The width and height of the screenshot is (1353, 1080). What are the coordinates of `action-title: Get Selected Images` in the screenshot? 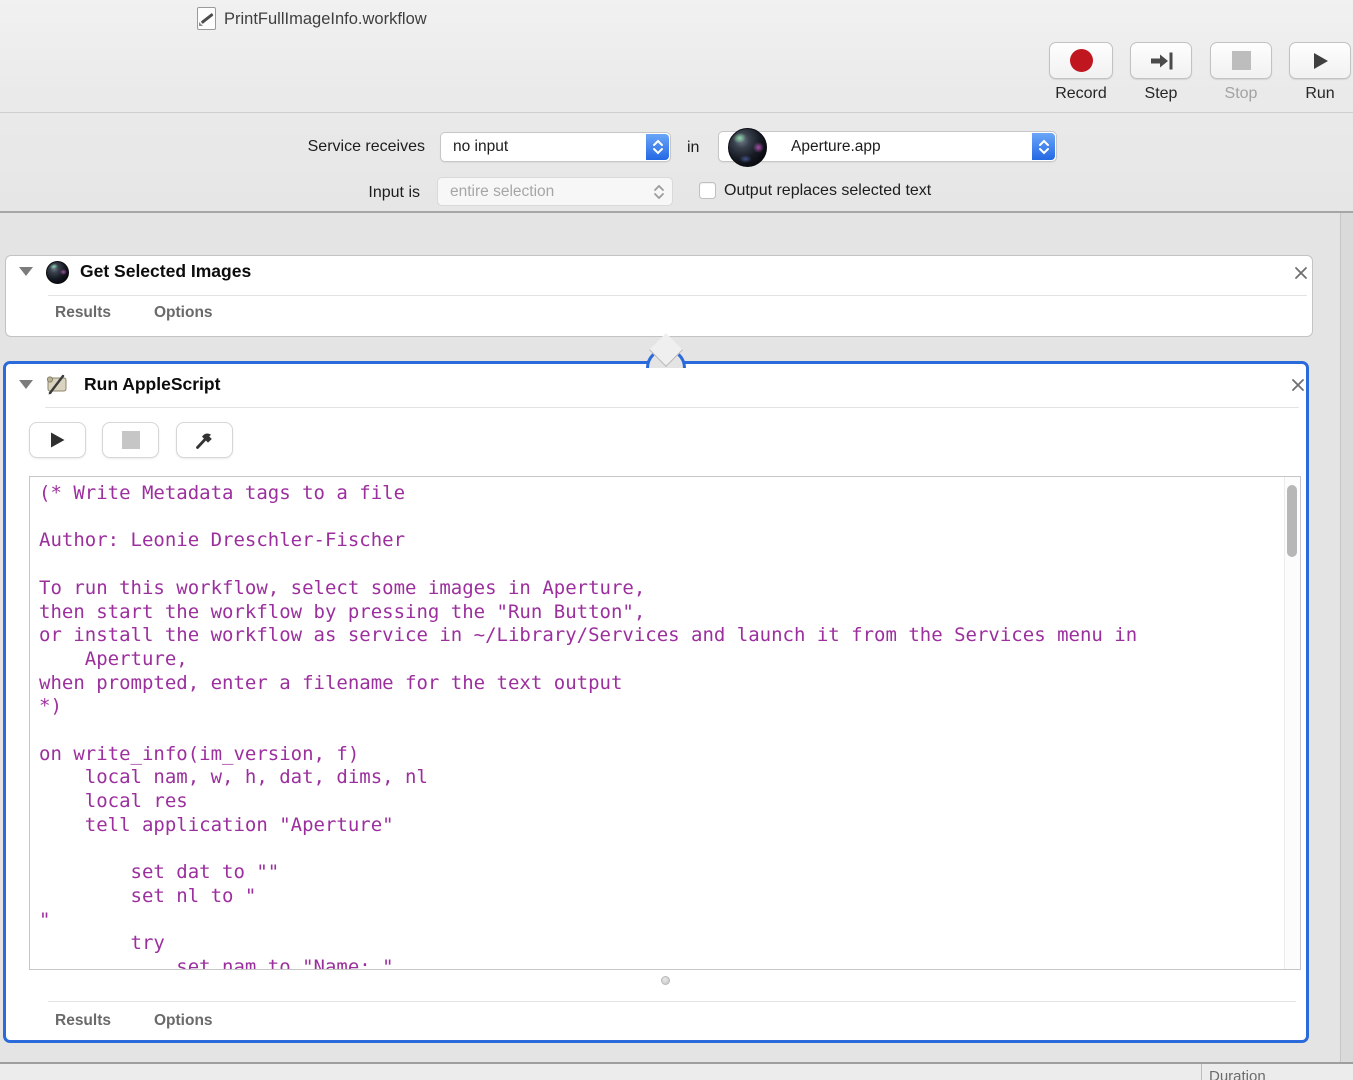 It's located at (166, 271).